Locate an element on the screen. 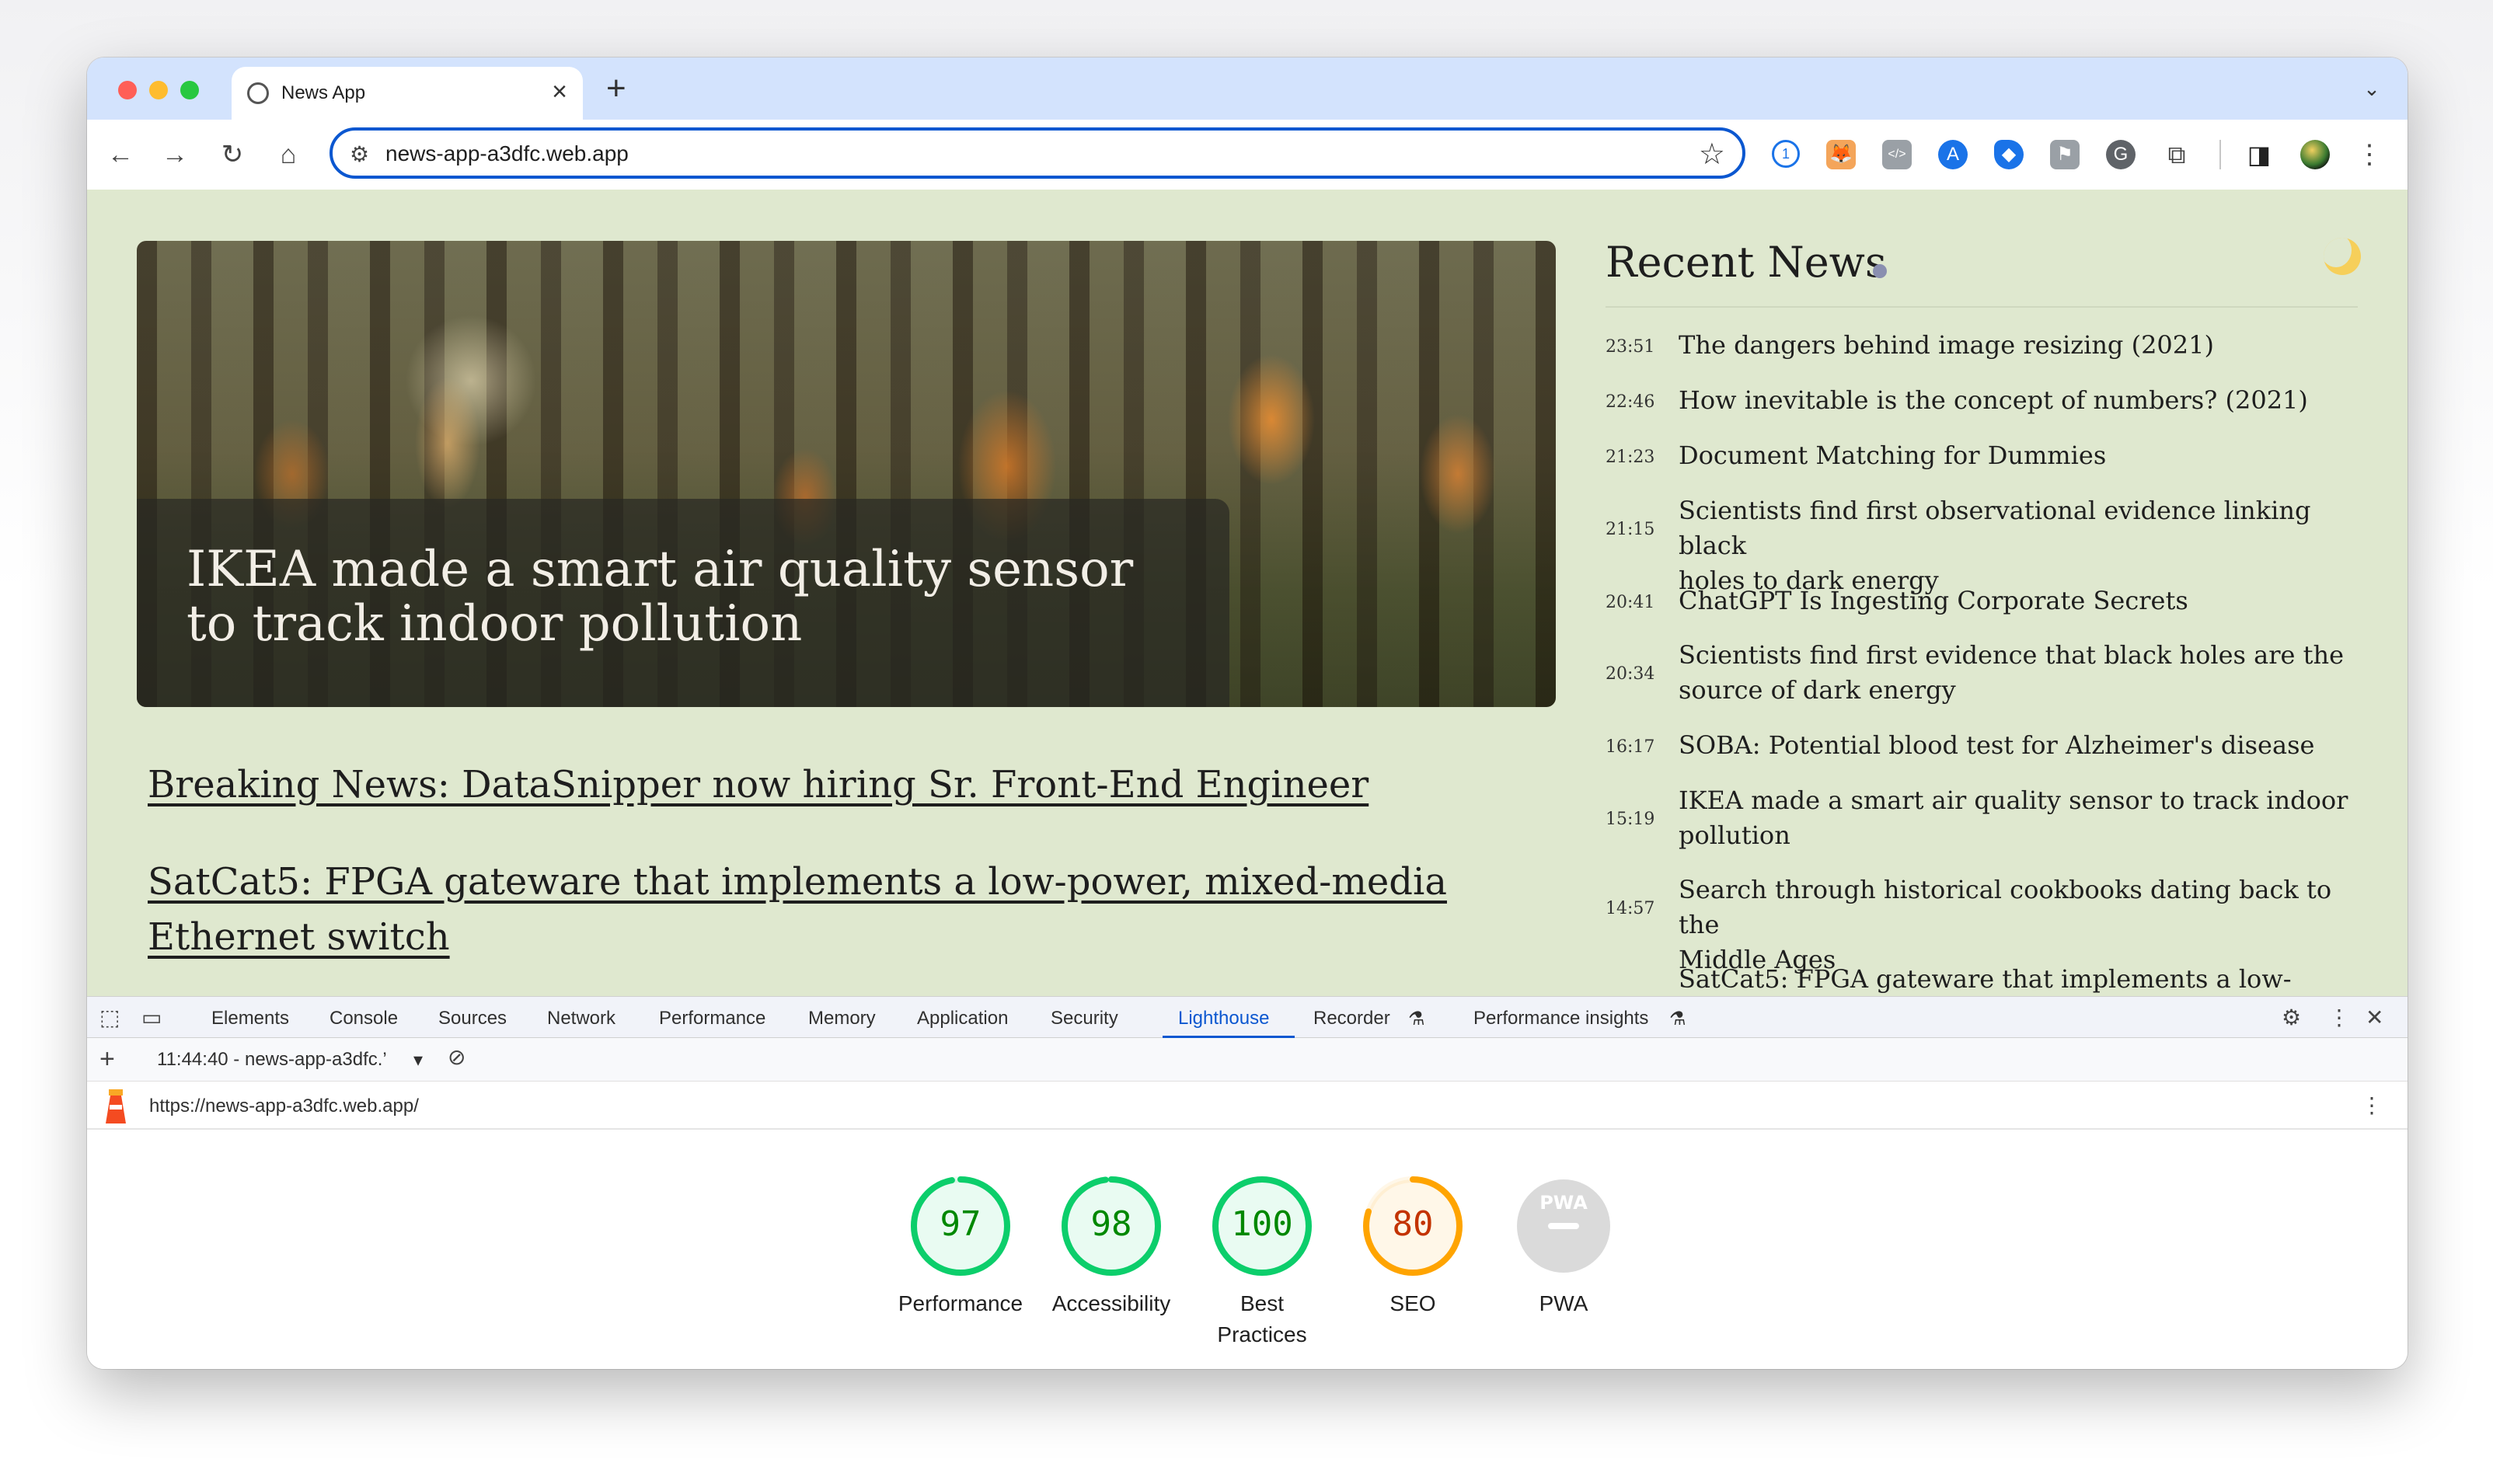 Image resolution: width=2493 pixels, height=1484 pixels. gauge-score: 98 is located at coordinates (1111, 1224).